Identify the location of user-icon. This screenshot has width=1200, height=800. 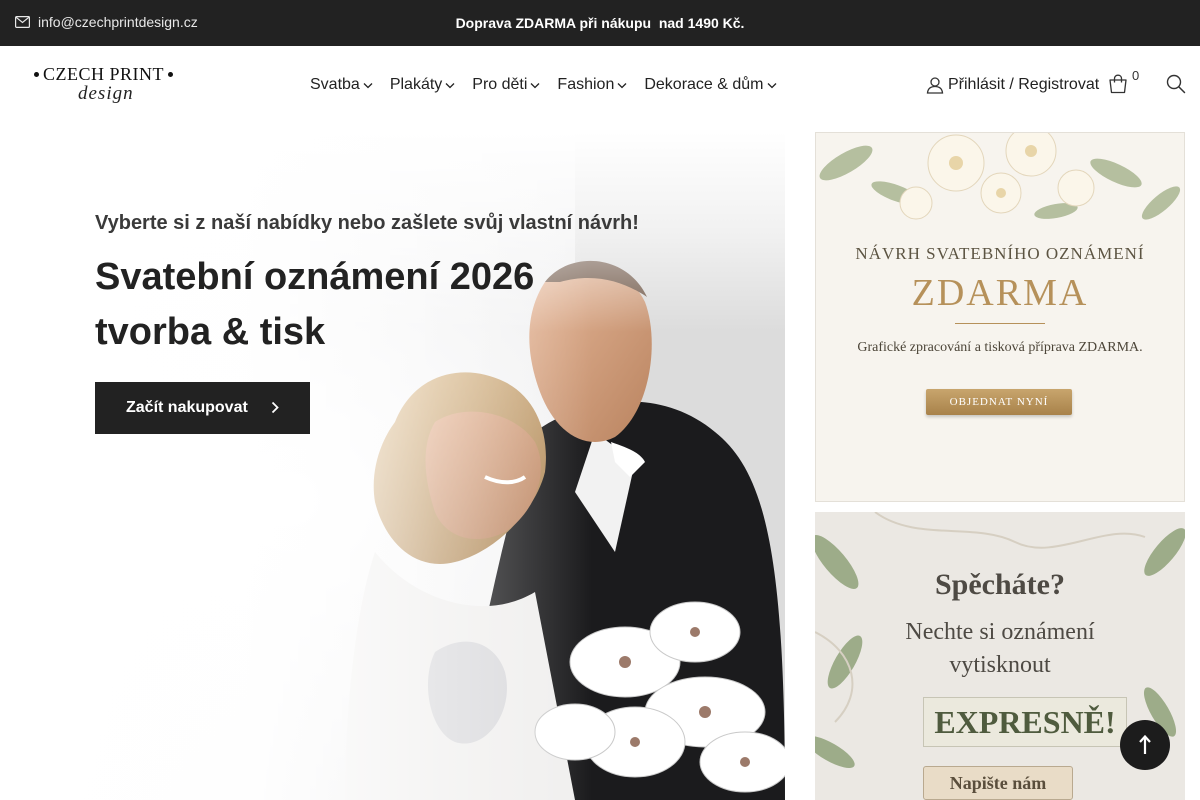
(935, 85).